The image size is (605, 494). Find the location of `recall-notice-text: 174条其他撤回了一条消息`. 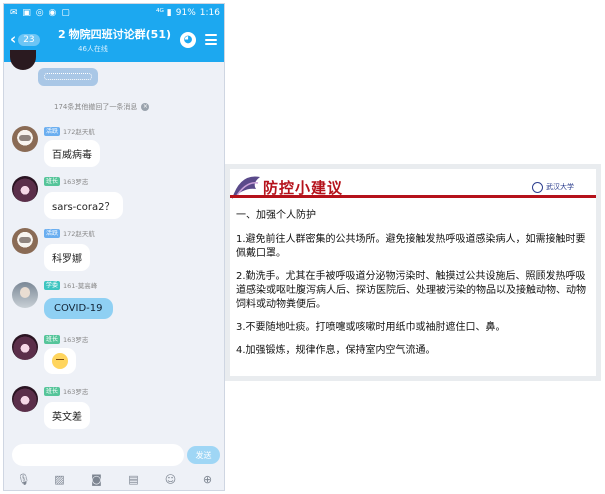

recall-notice-text: 174条其他撤回了一条消息 is located at coordinates (96, 107).